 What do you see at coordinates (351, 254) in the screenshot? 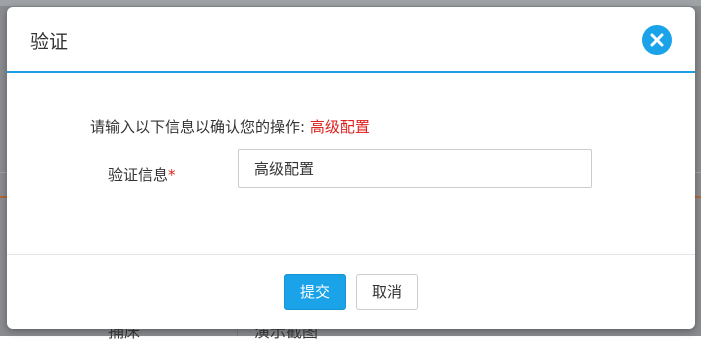
I see `footer-divider` at bounding box center [351, 254].